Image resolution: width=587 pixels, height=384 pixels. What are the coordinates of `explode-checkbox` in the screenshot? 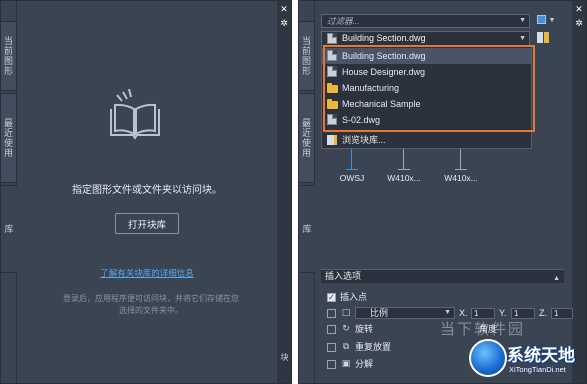 It's located at (331, 364).